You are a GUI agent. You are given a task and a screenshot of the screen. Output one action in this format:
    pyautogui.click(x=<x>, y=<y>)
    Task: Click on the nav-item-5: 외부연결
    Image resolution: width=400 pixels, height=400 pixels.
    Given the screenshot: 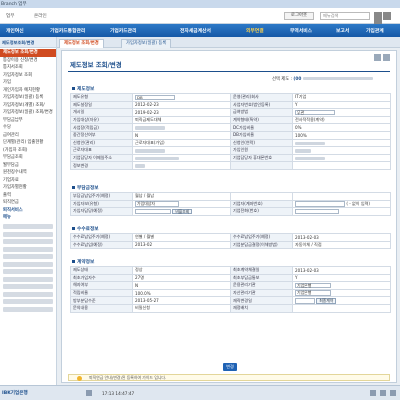 What is the action you would take?
    pyautogui.click(x=255, y=30)
    